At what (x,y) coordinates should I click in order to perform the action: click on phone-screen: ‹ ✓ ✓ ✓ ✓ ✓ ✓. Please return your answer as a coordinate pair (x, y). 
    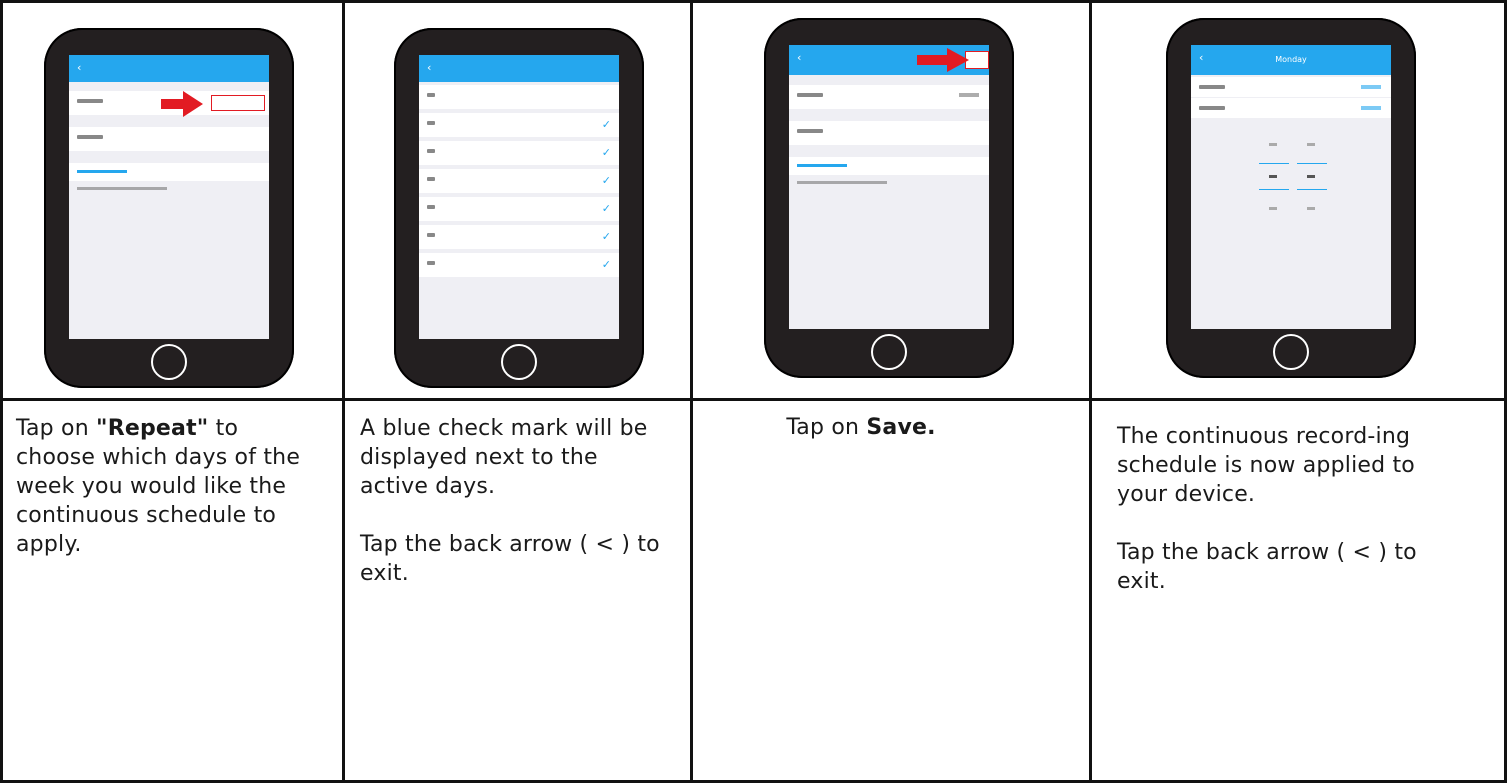
    Looking at the image, I should click on (519, 197).